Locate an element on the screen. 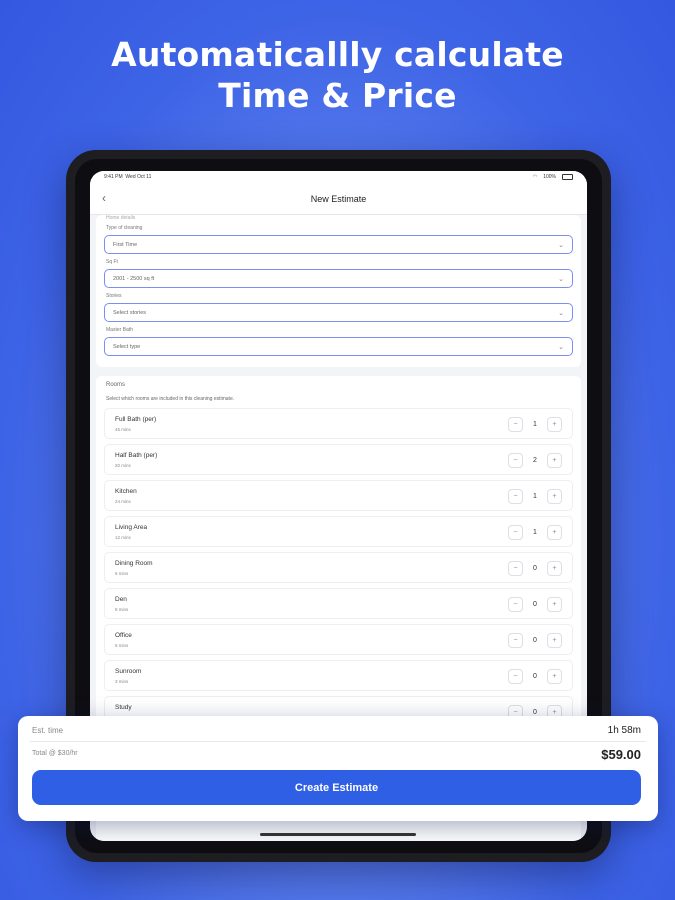 The height and width of the screenshot is (900, 675). battery-percent: 100% is located at coordinates (549, 177).